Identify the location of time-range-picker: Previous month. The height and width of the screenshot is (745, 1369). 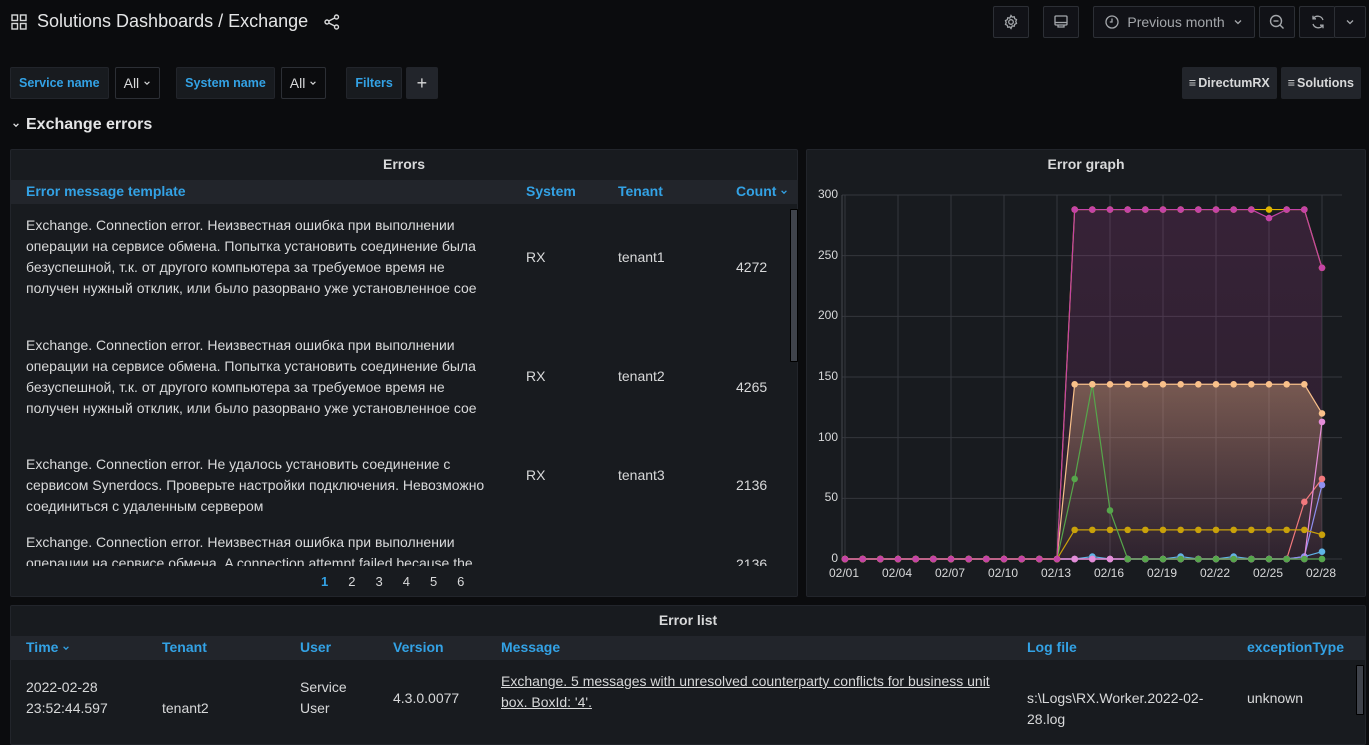
(1174, 22).